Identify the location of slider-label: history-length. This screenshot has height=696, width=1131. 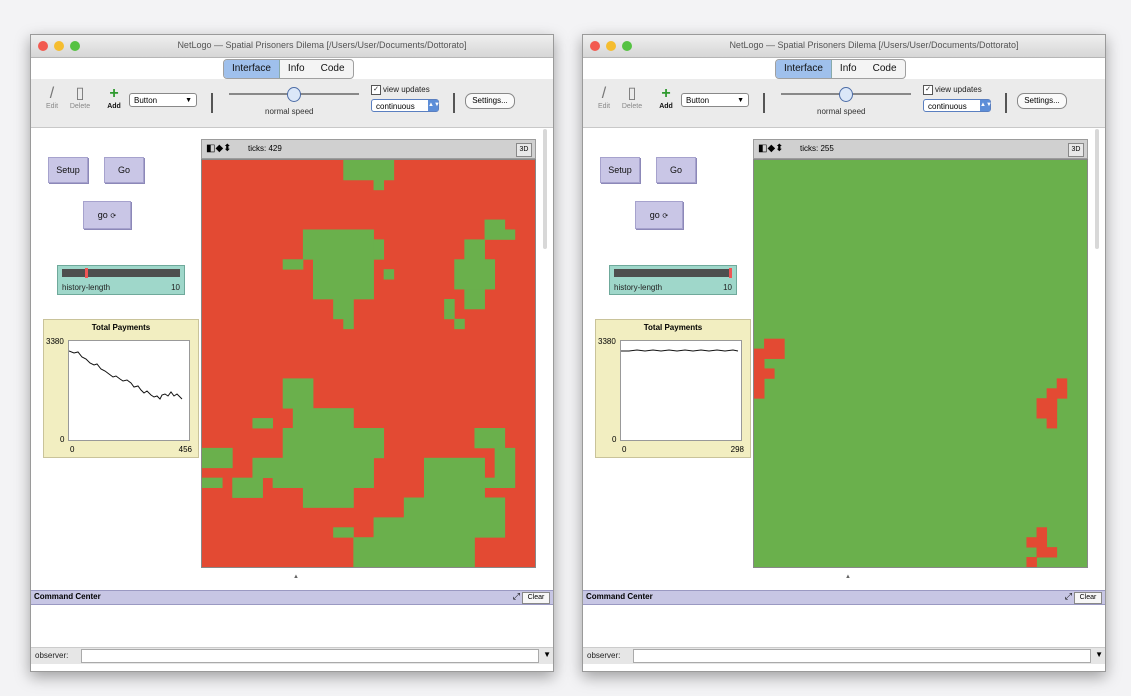
(638, 287).